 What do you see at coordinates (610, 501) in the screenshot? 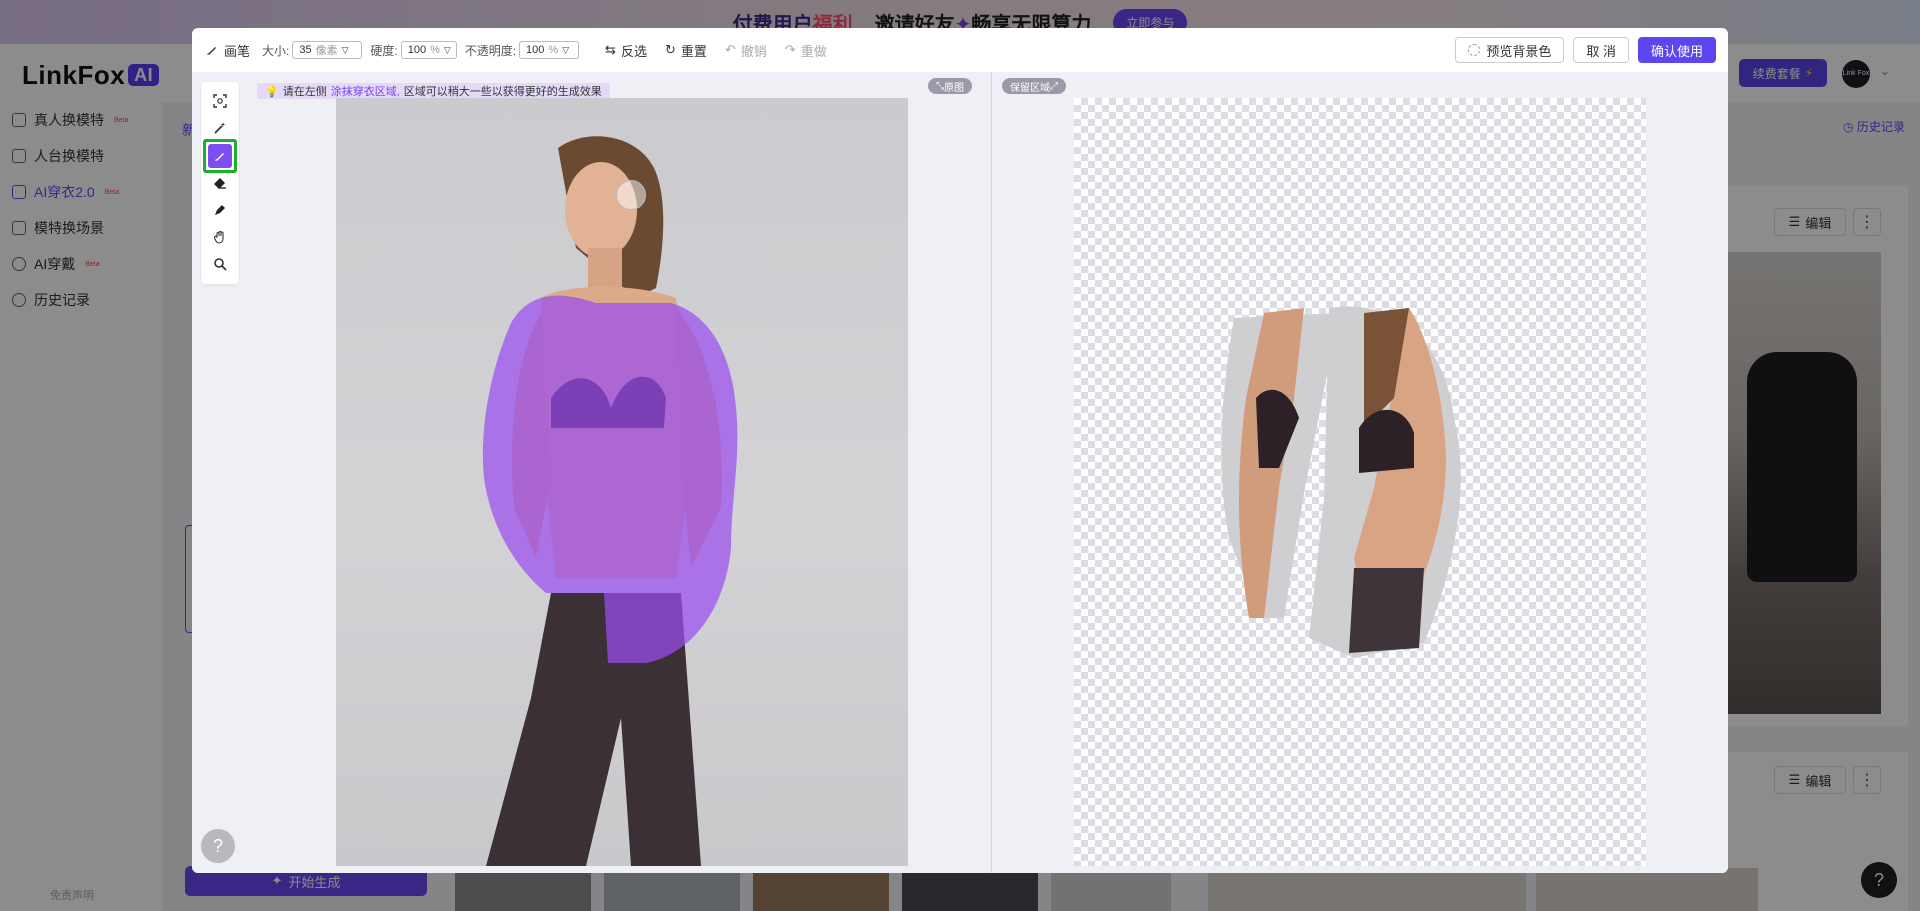
I see `model-photo` at bounding box center [610, 501].